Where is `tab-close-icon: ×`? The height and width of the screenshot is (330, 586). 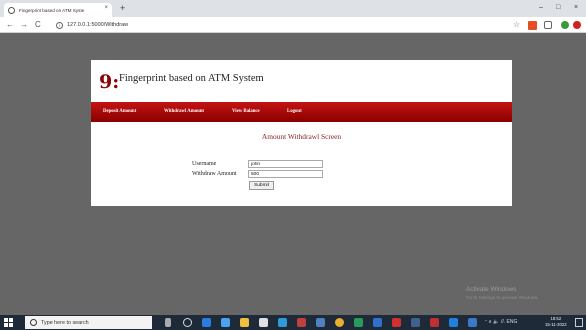 tab-close-icon: × is located at coordinates (106, 8).